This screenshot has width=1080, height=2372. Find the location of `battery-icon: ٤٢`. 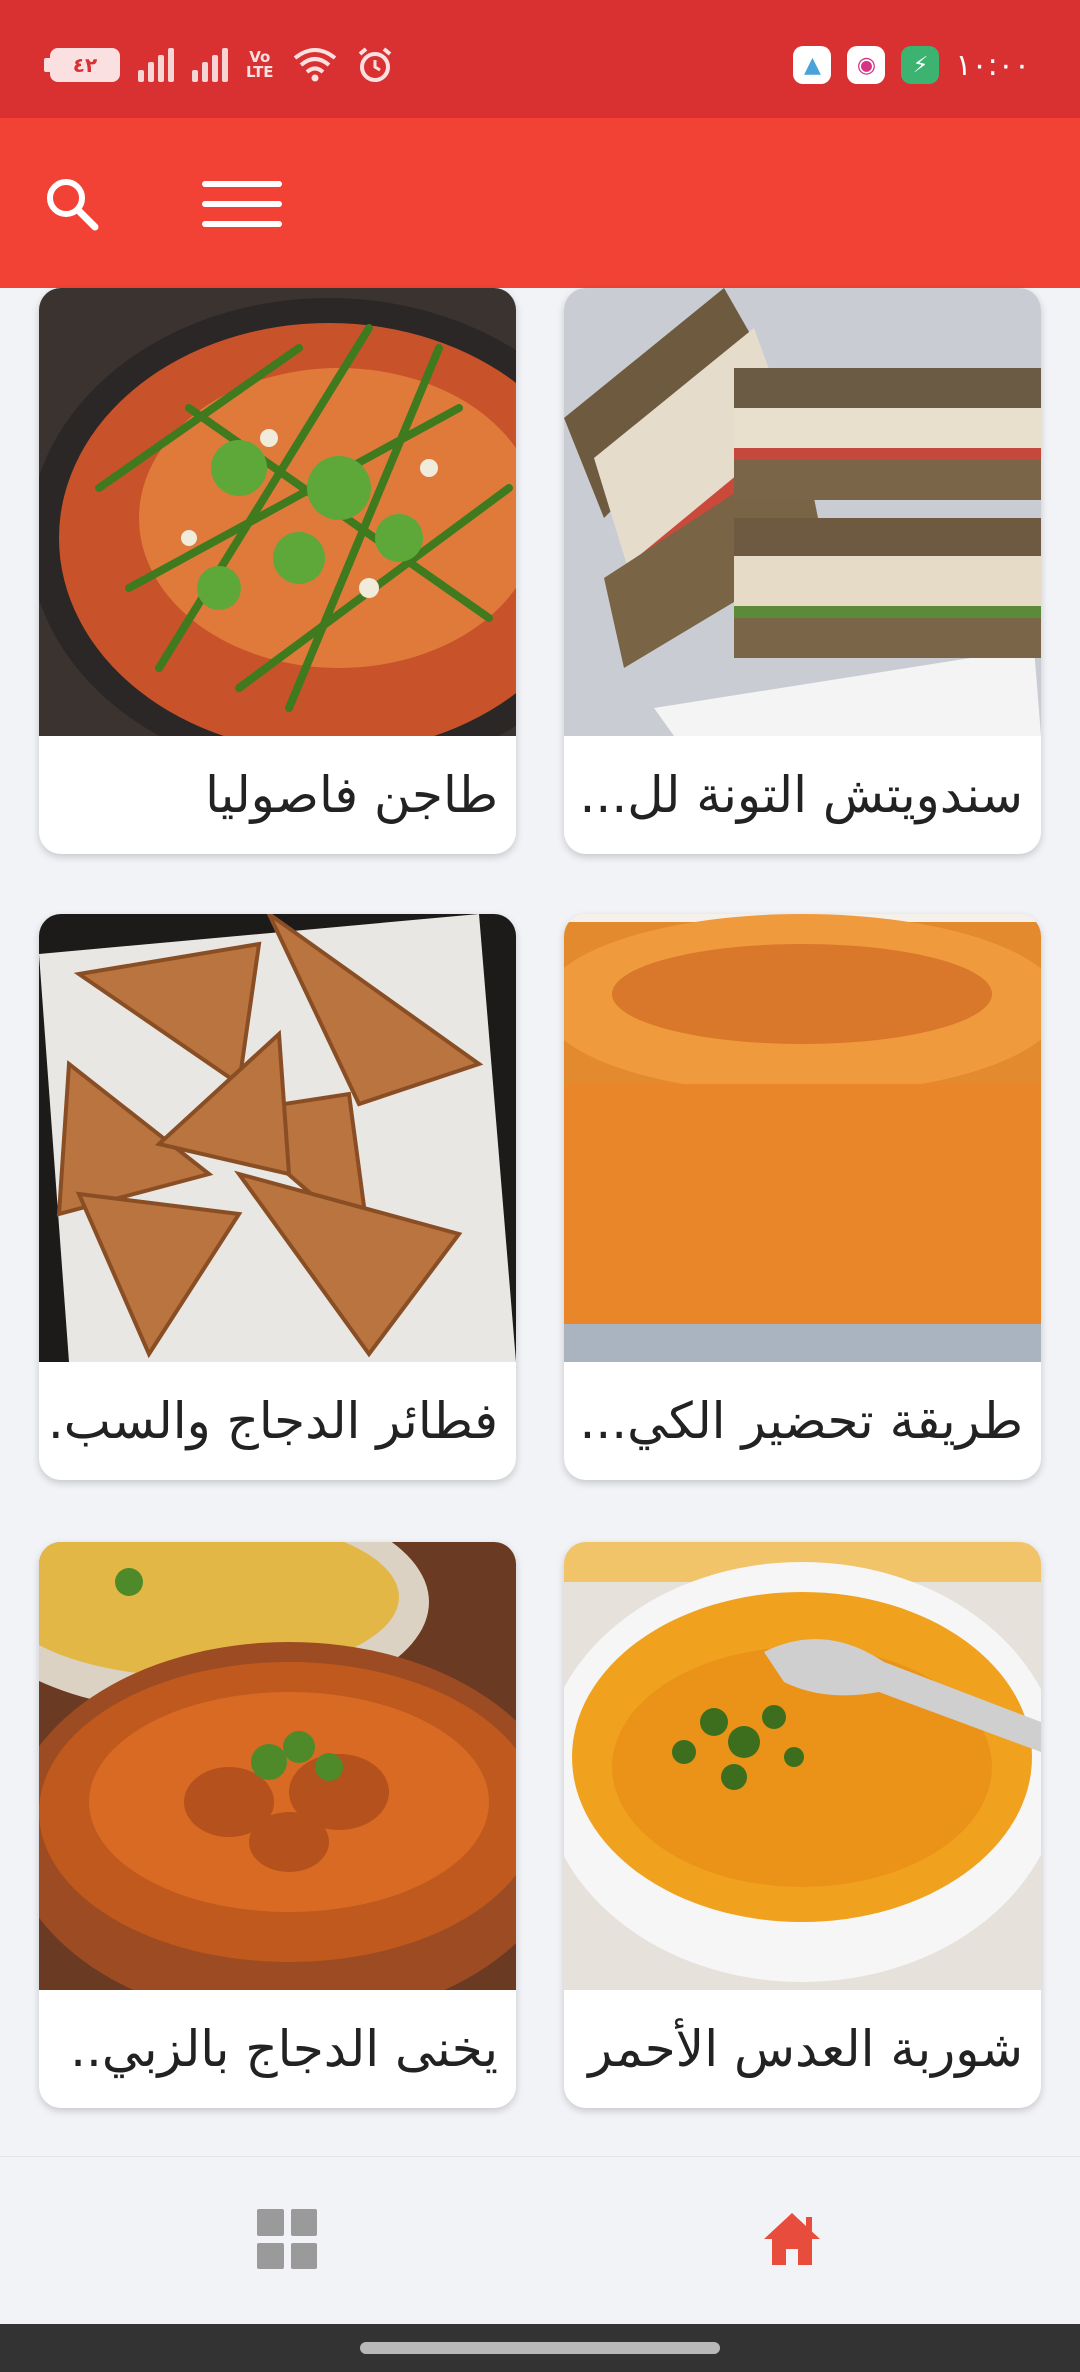

battery-icon: ٤٢ is located at coordinates (82, 65).